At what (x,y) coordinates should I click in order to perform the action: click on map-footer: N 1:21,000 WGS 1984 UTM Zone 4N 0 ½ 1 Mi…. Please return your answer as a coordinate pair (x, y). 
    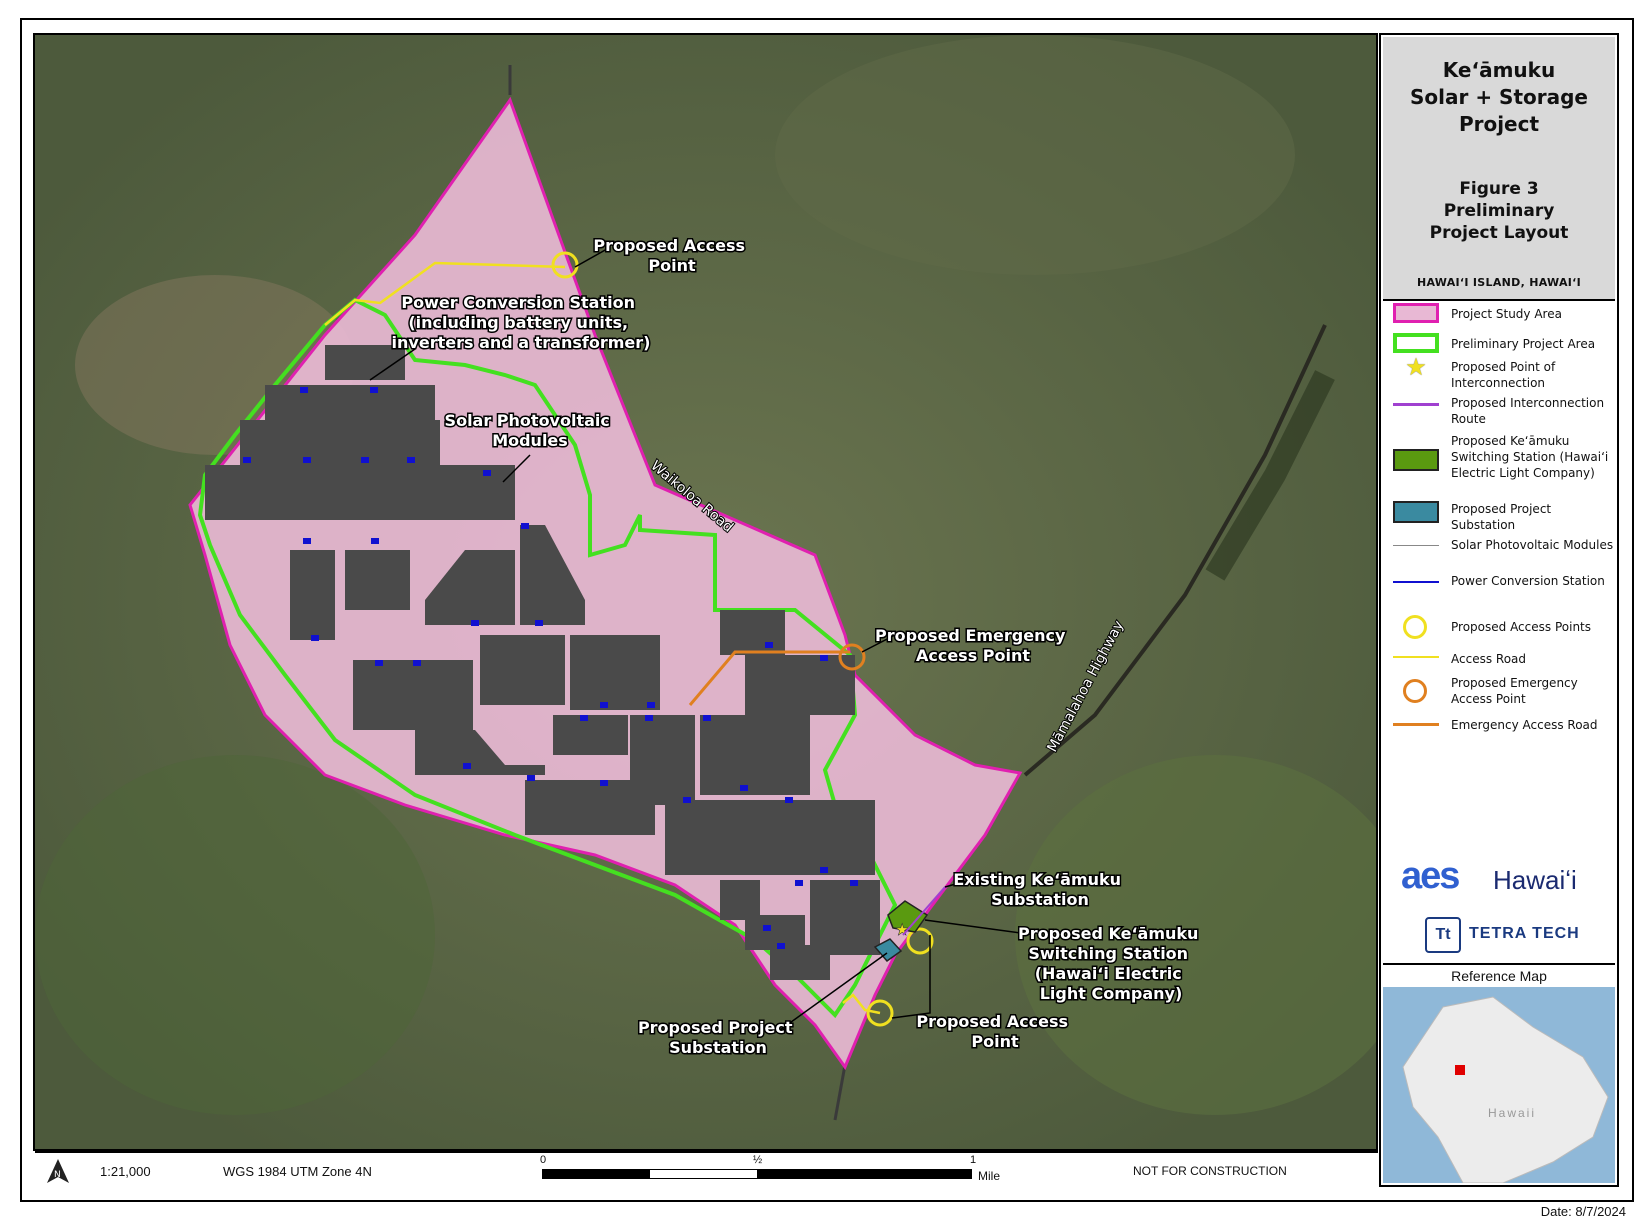
    Looking at the image, I should click on (706, 1170).